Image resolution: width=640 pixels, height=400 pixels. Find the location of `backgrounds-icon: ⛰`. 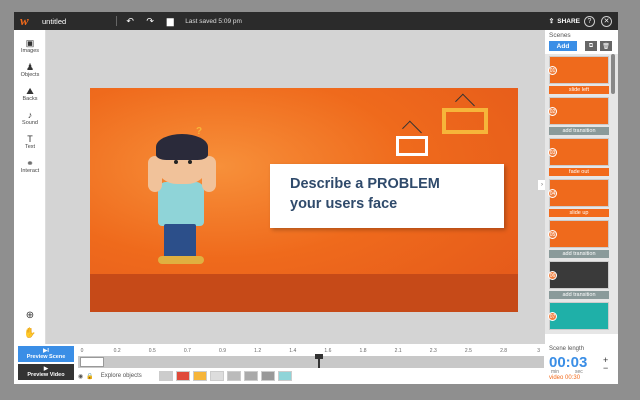

backgrounds-icon: ⛰ is located at coordinates (30, 91).